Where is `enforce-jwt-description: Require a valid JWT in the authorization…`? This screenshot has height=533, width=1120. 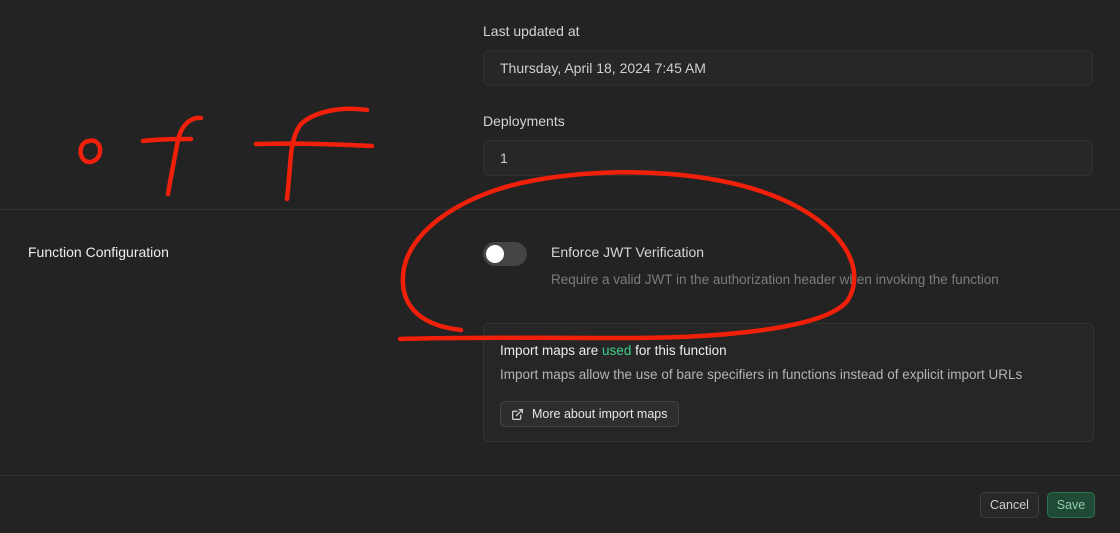
enforce-jwt-description: Require a valid JWT in the authorization… is located at coordinates (775, 279).